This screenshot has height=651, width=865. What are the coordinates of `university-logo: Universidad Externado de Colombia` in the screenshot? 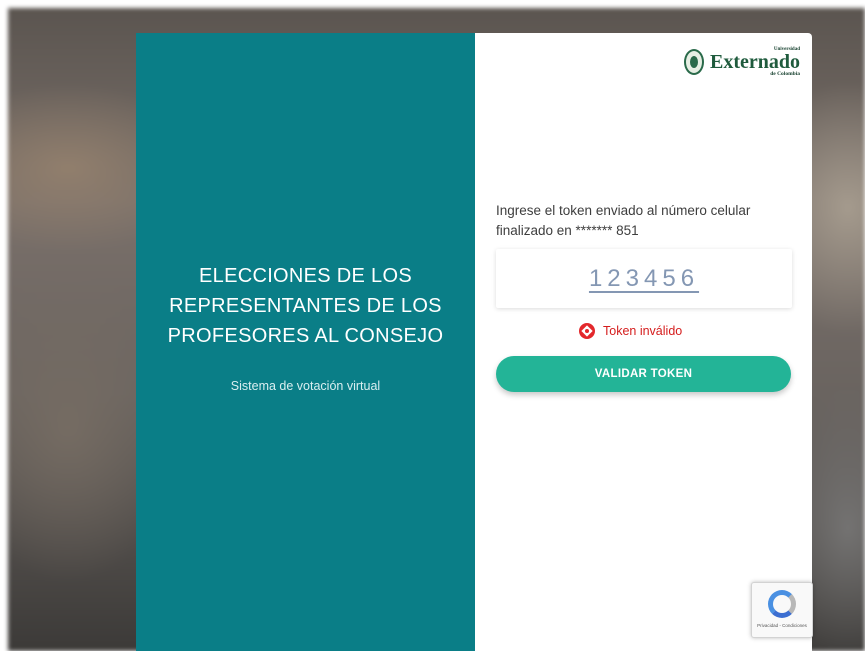 It's located at (742, 62).